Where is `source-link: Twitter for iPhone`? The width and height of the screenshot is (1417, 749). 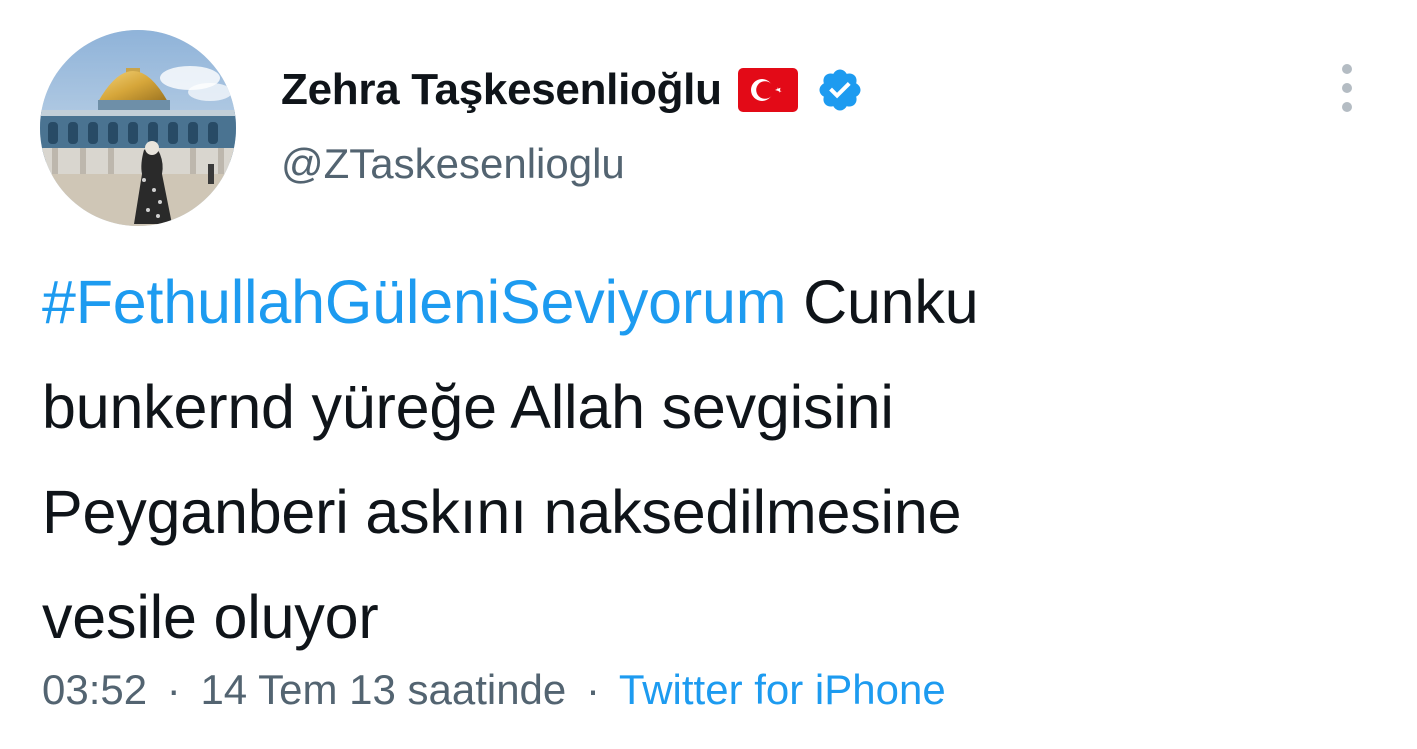
source-link: Twitter for iPhone is located at coordinates (782, 689).